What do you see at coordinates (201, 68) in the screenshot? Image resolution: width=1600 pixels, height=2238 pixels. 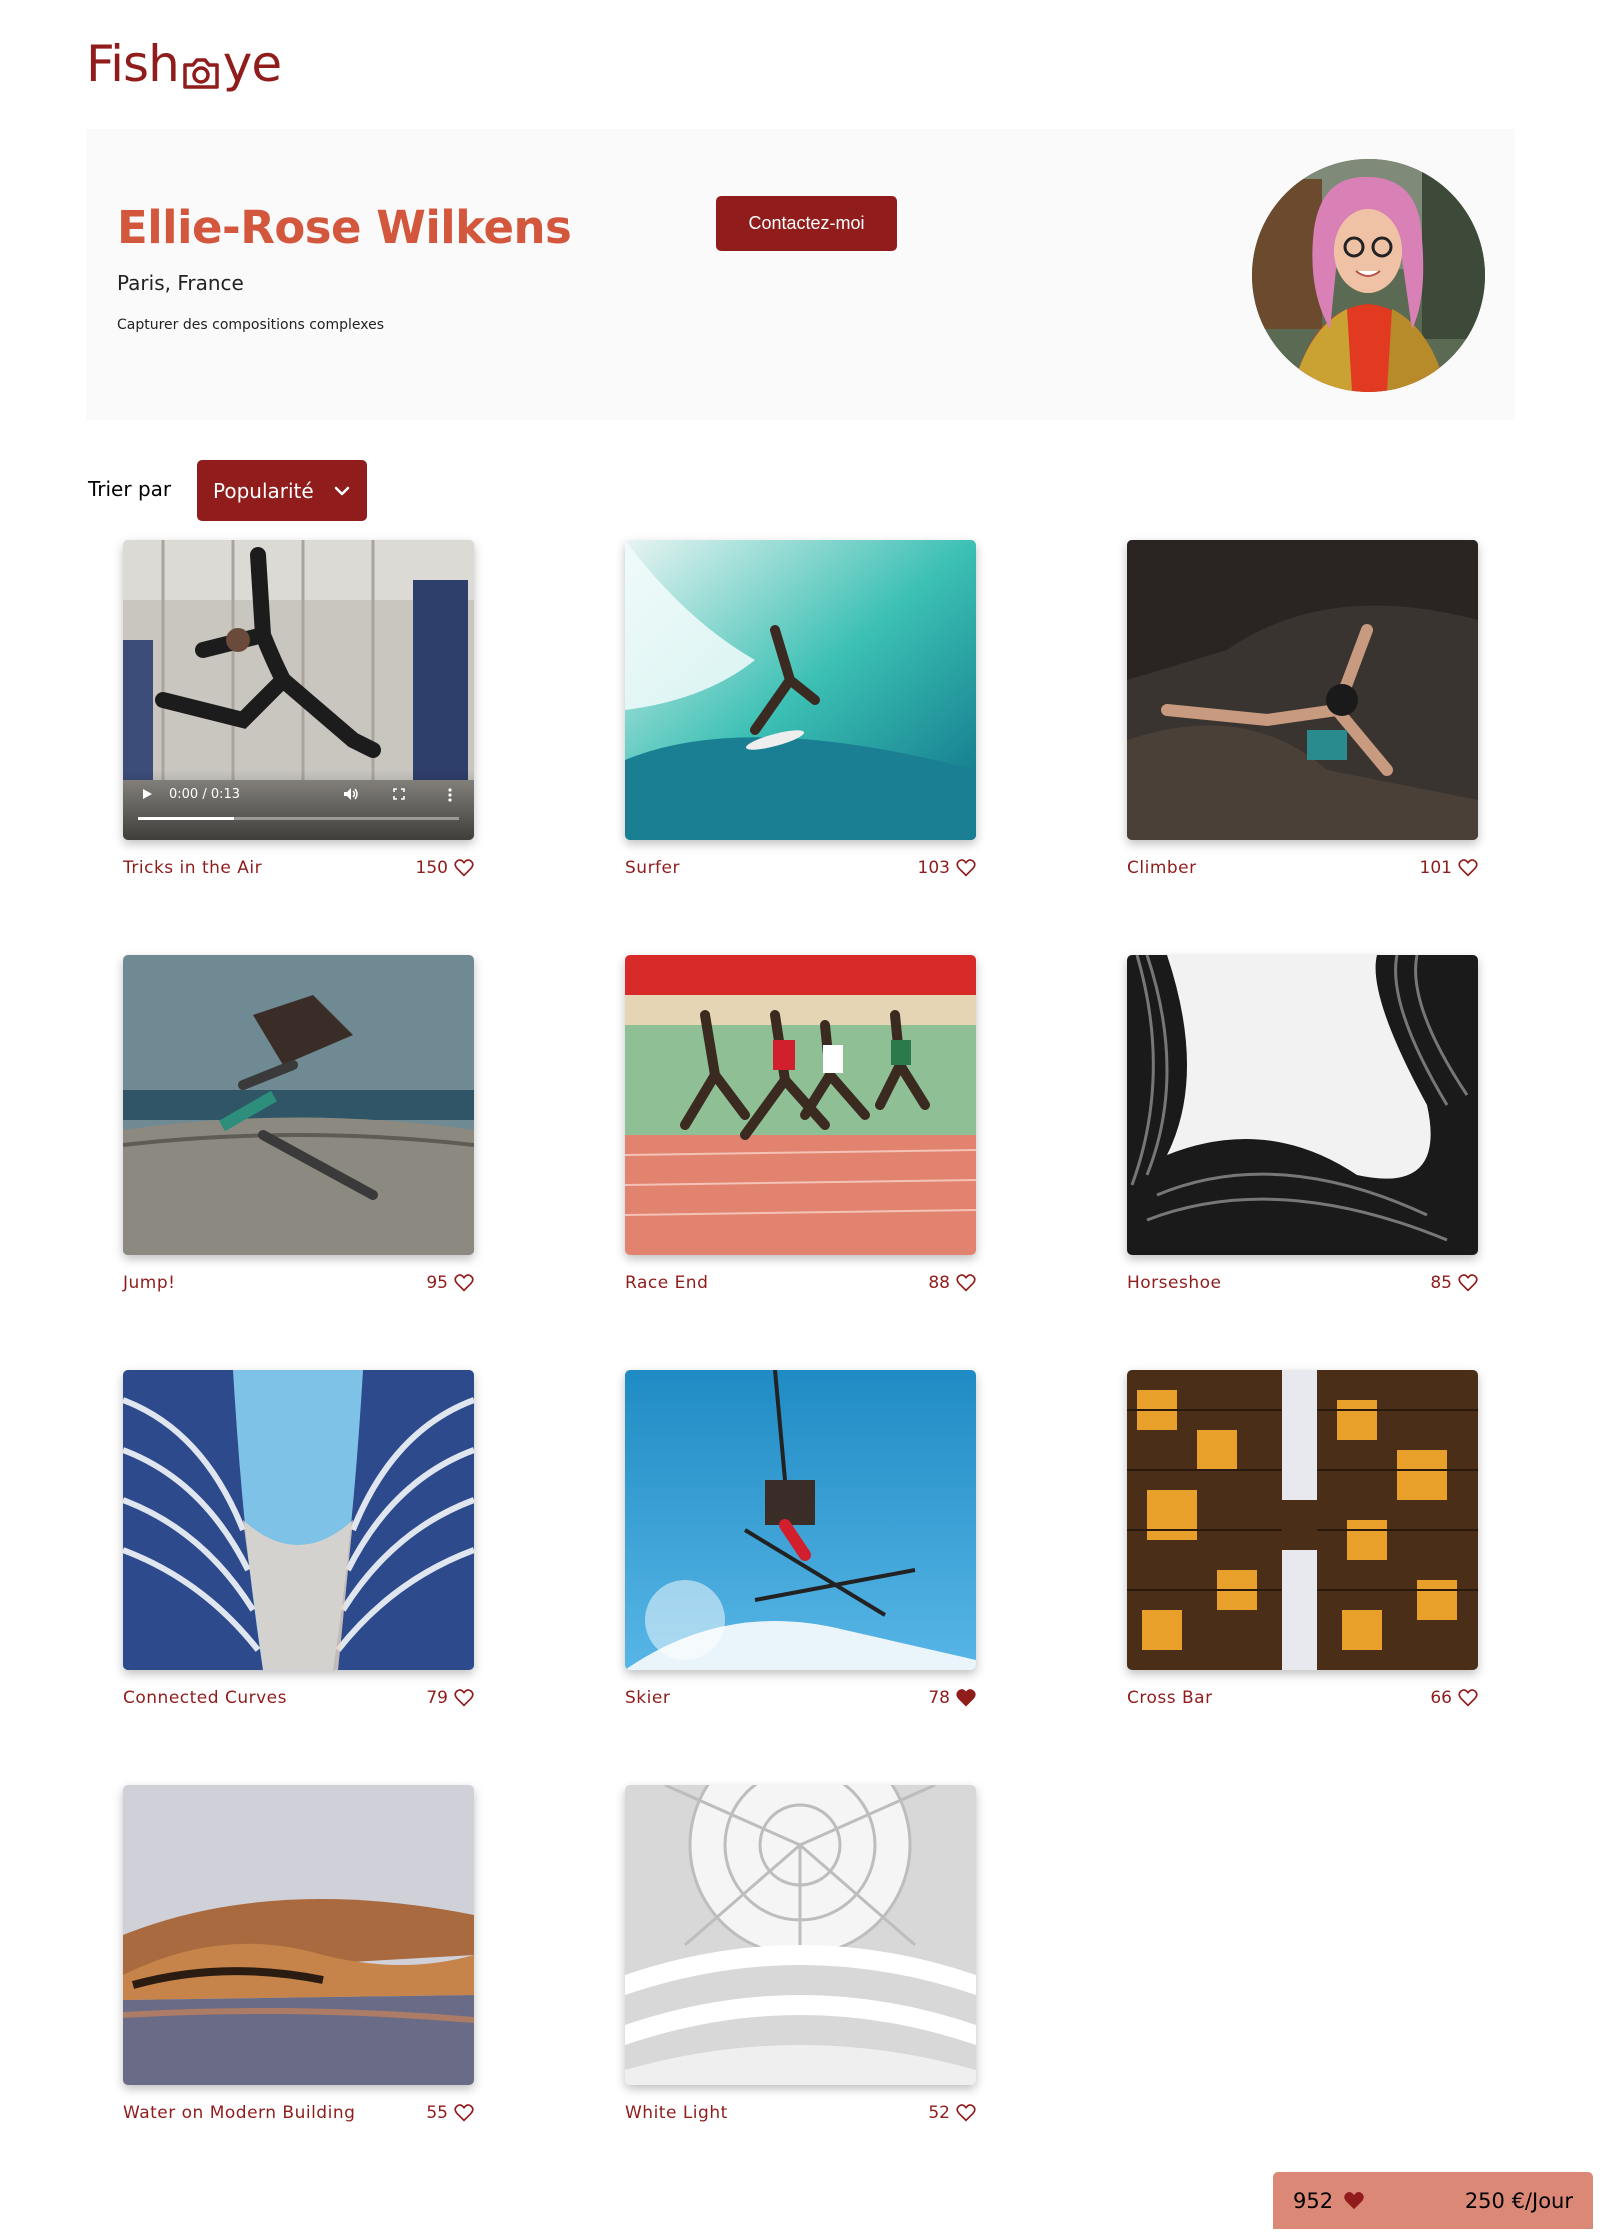 I see `camera-icon` at bounding box center [201, 68].